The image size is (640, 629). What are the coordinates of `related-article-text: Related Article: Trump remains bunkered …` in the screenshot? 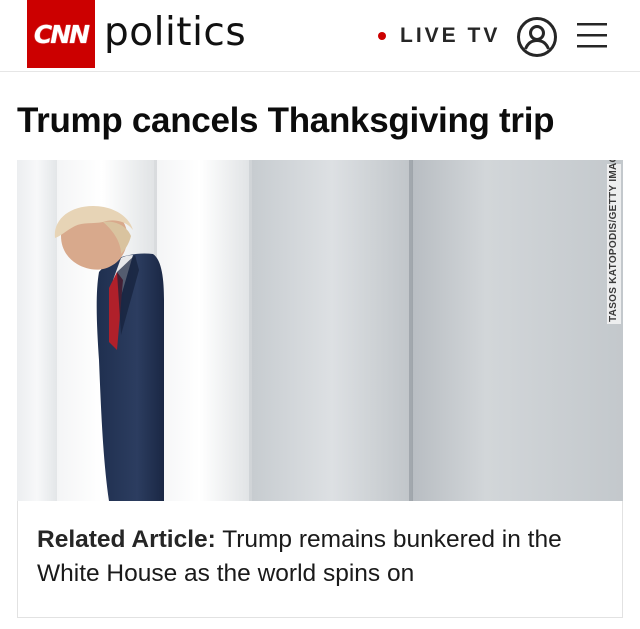 It's located at (322, 557).